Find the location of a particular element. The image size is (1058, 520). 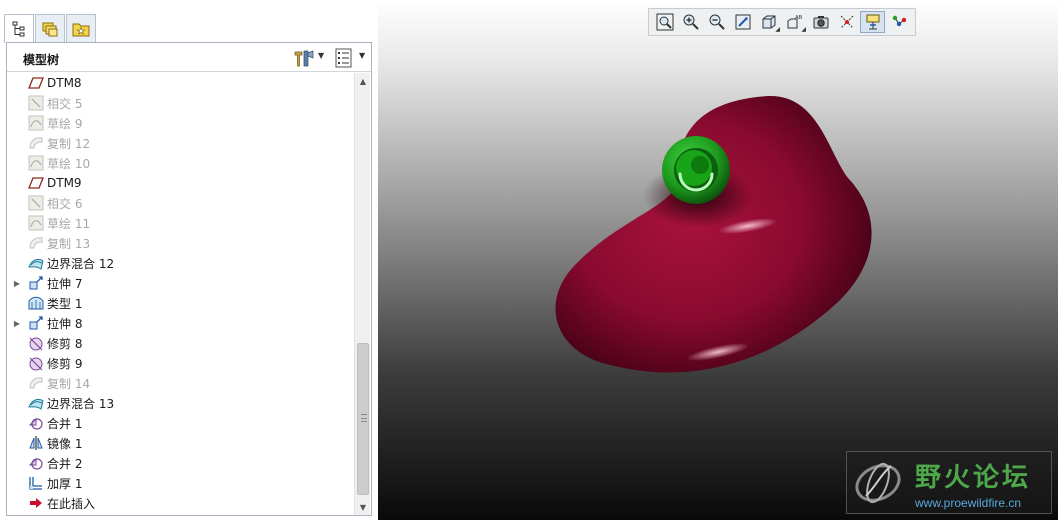

tree-item-label: 草绘 9 is located at coordinates (65, 123).